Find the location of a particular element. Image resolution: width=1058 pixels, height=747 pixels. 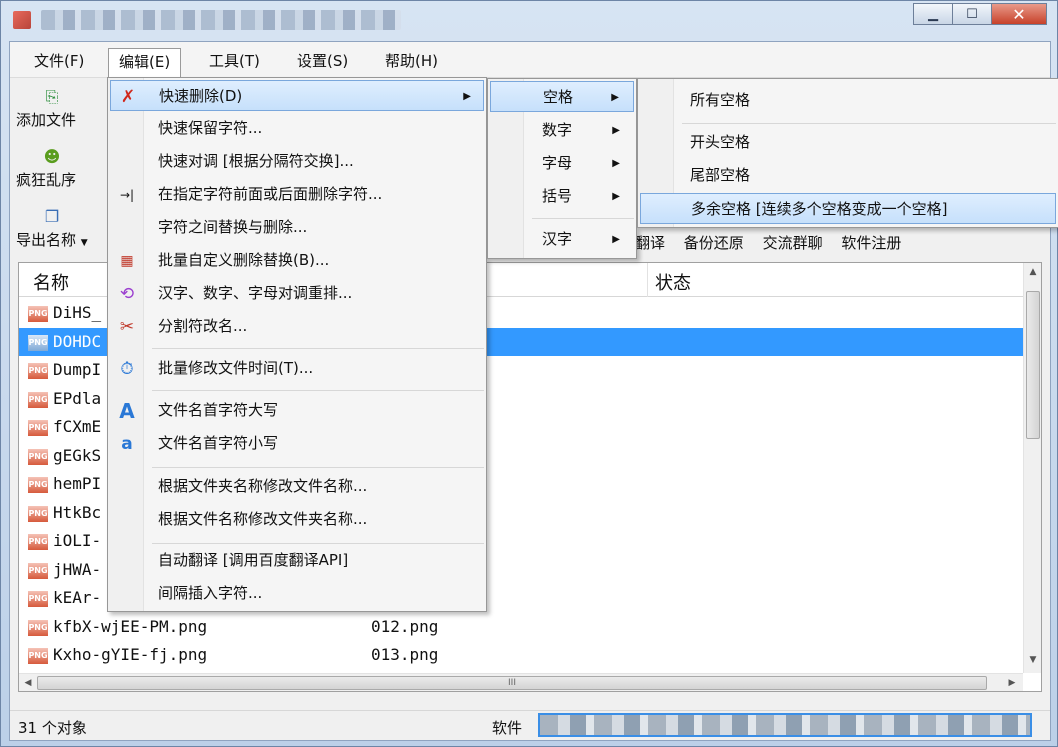

register-button: 软件注册 is located at coordinates (871, 243).